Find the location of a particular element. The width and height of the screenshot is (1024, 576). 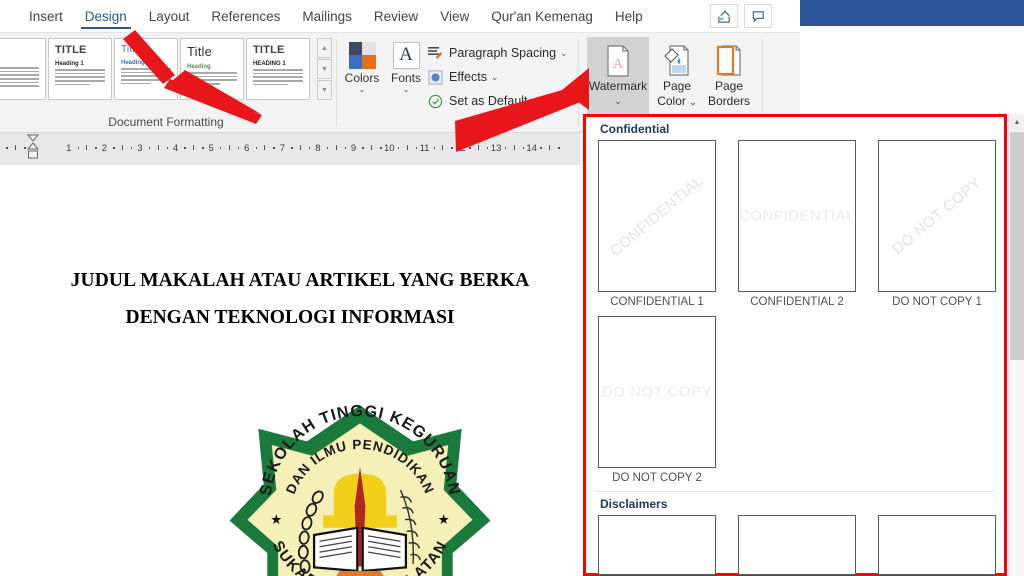

comments-button is located at coordinates (758, 16).